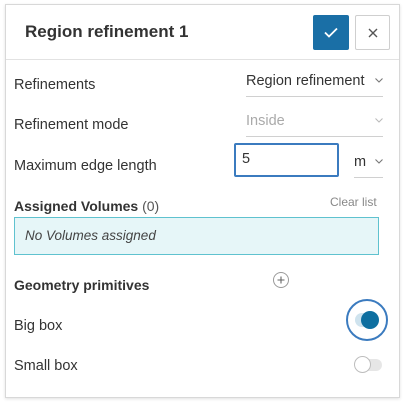  What do you see at coordinates (353, 202) in the screenshot?
I see `clear-list-link: Clear list` at bounding box center [353, 202].